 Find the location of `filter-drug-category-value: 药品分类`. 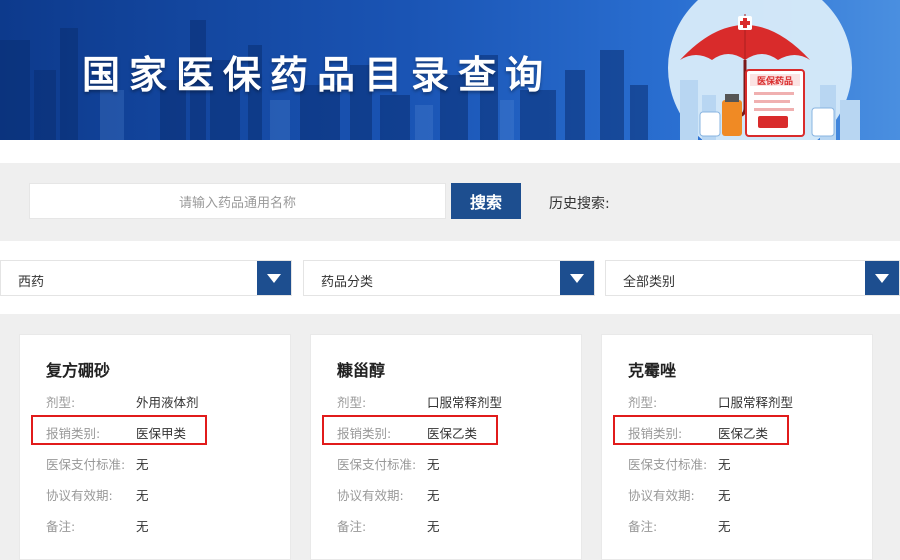

filter-drug-category-value: 药品分类 is located at coordinates (347, 282).